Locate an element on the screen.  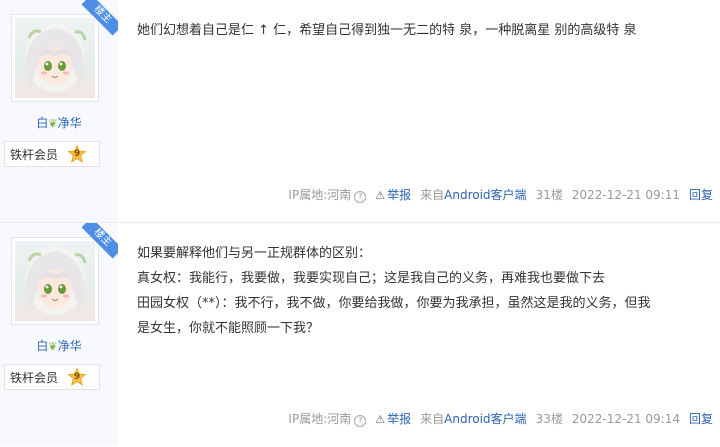
post-time: 2022-12-21 09:14 is located at coordinates (625, 419).